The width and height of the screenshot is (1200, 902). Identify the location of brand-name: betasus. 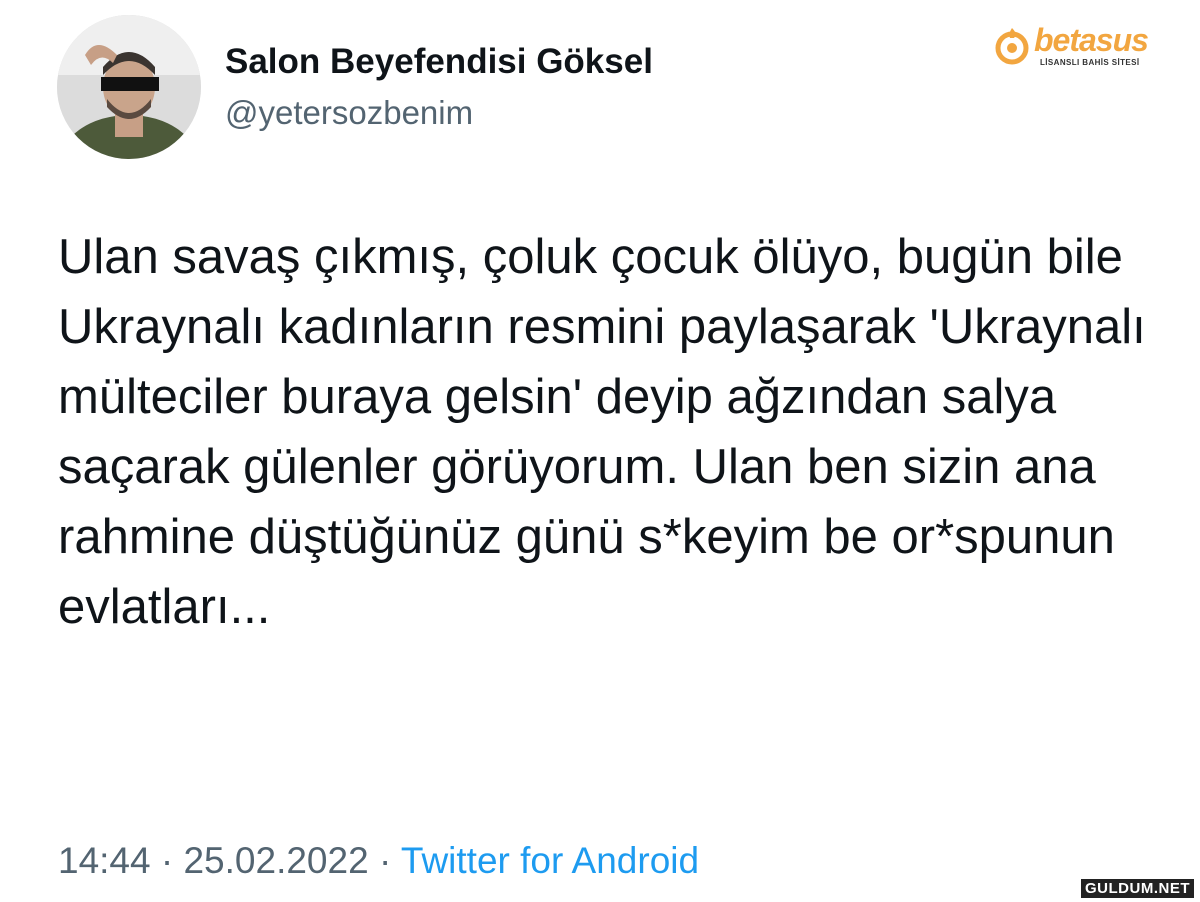
(1091, 40).